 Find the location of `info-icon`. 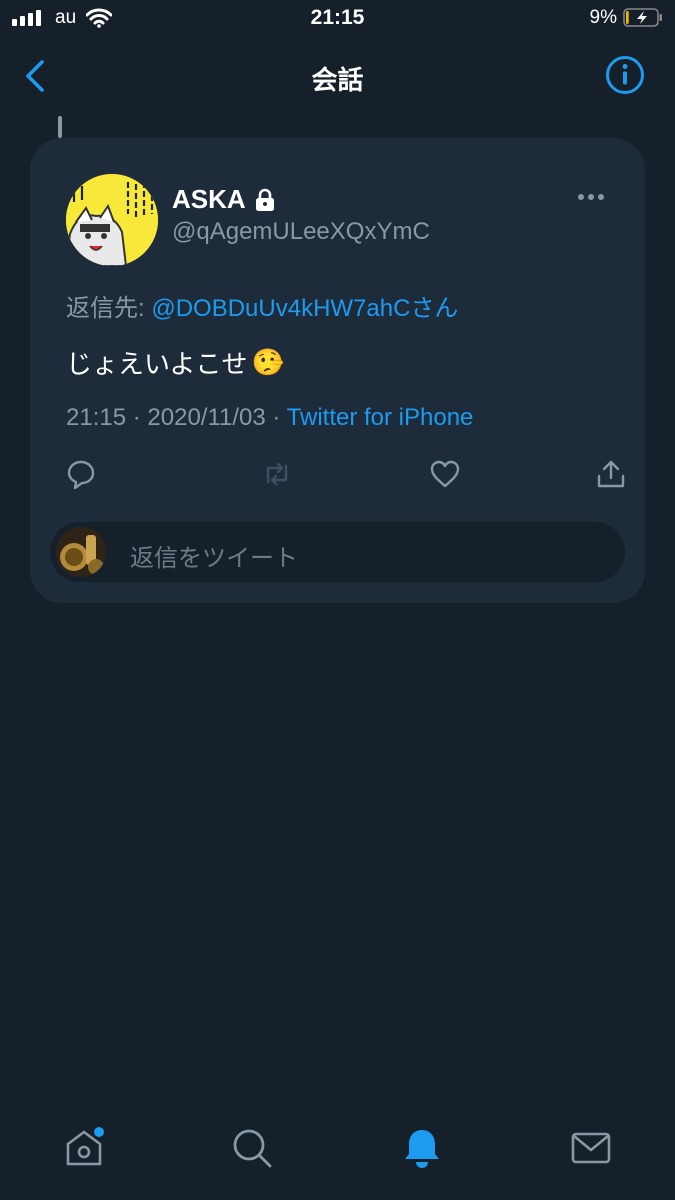

info-icon is located at coordinates (625, 75).